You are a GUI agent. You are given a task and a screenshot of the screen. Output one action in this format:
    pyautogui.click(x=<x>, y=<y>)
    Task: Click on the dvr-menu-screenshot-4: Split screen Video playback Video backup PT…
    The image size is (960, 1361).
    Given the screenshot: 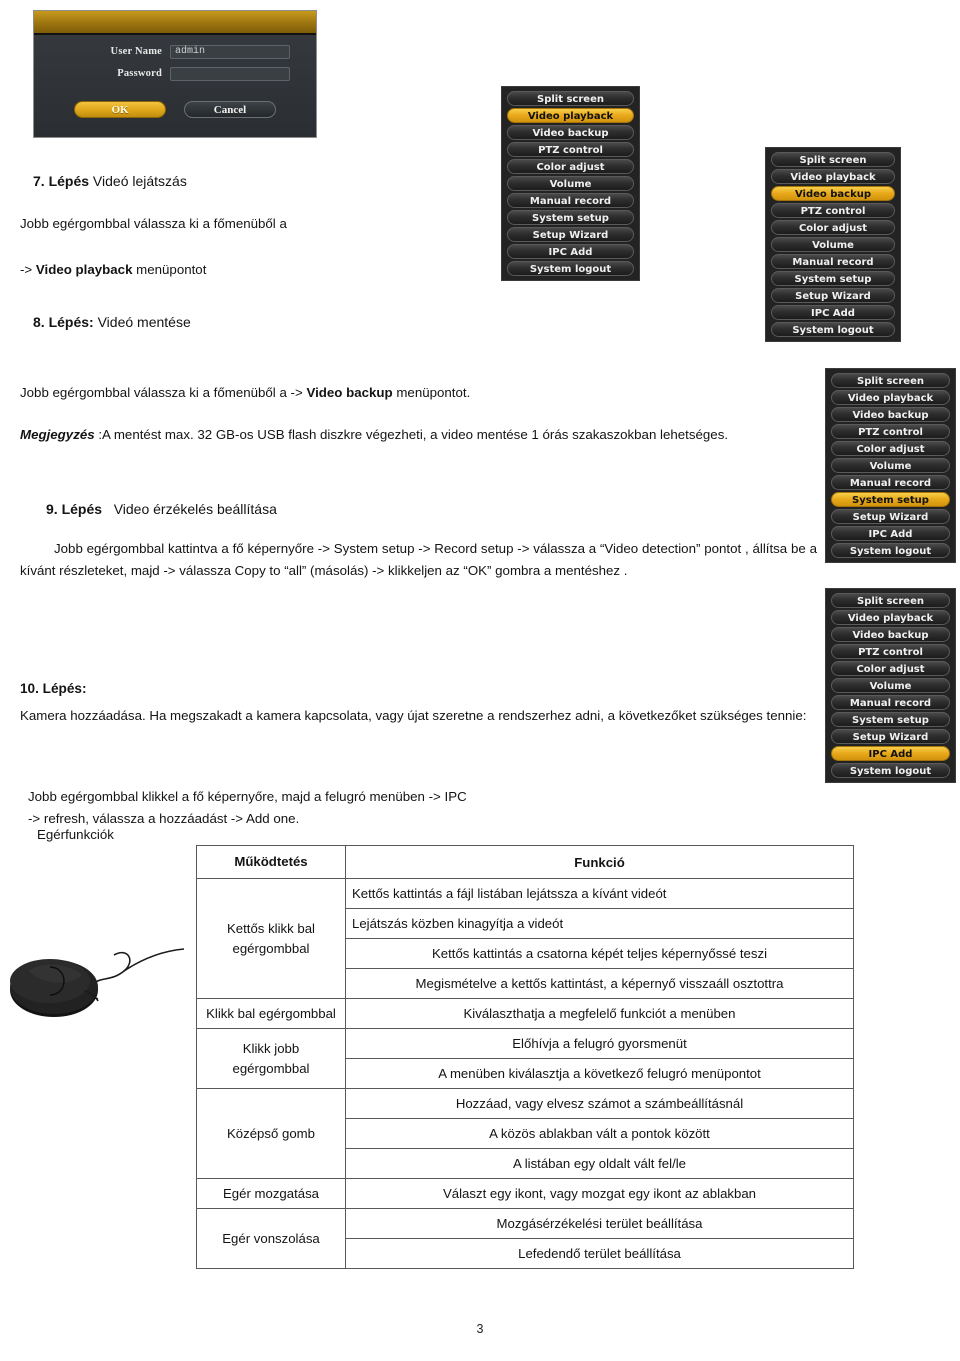 What is the action you would take?
    pyautogui.click(x=890, y=685)
    